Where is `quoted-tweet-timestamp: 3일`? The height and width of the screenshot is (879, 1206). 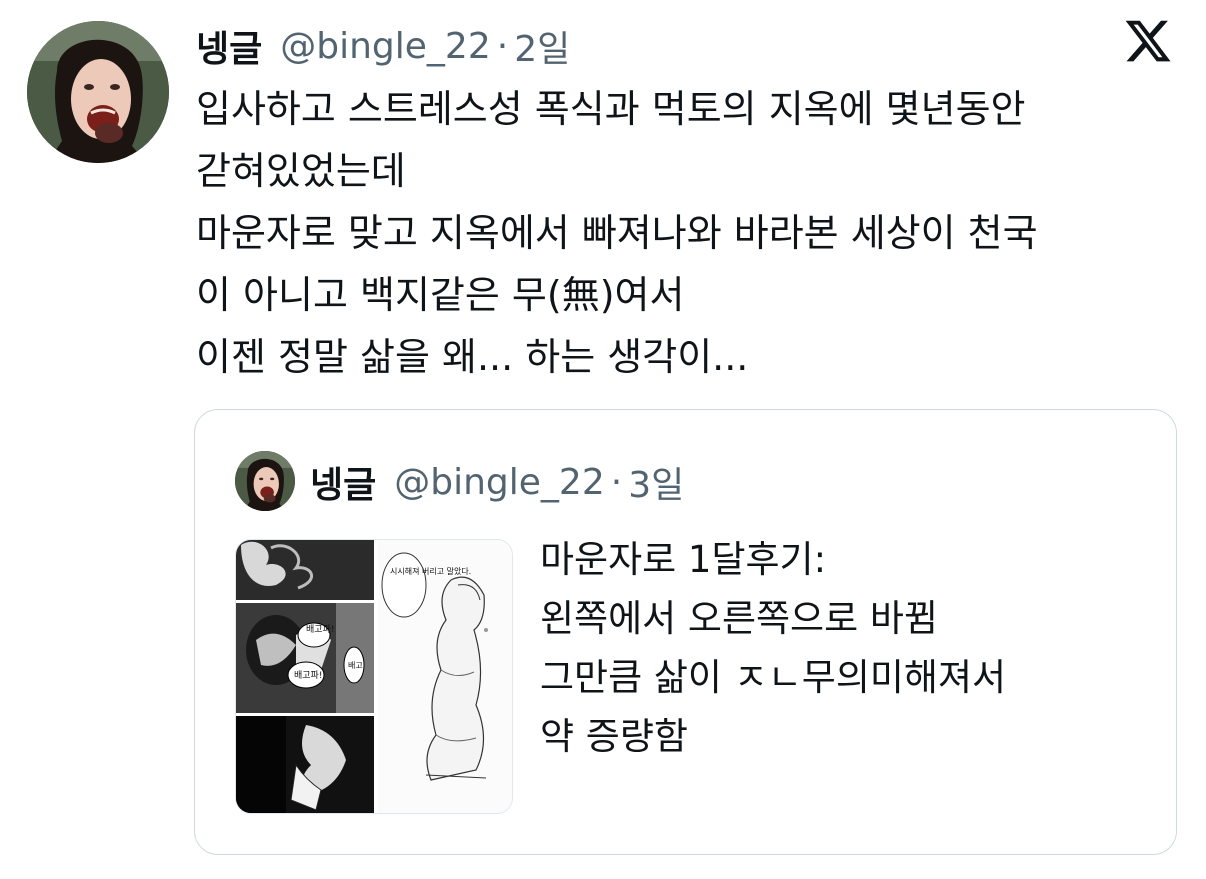
quoted-tweet-timestamp: 3일 is located at coordinates (656, 482).